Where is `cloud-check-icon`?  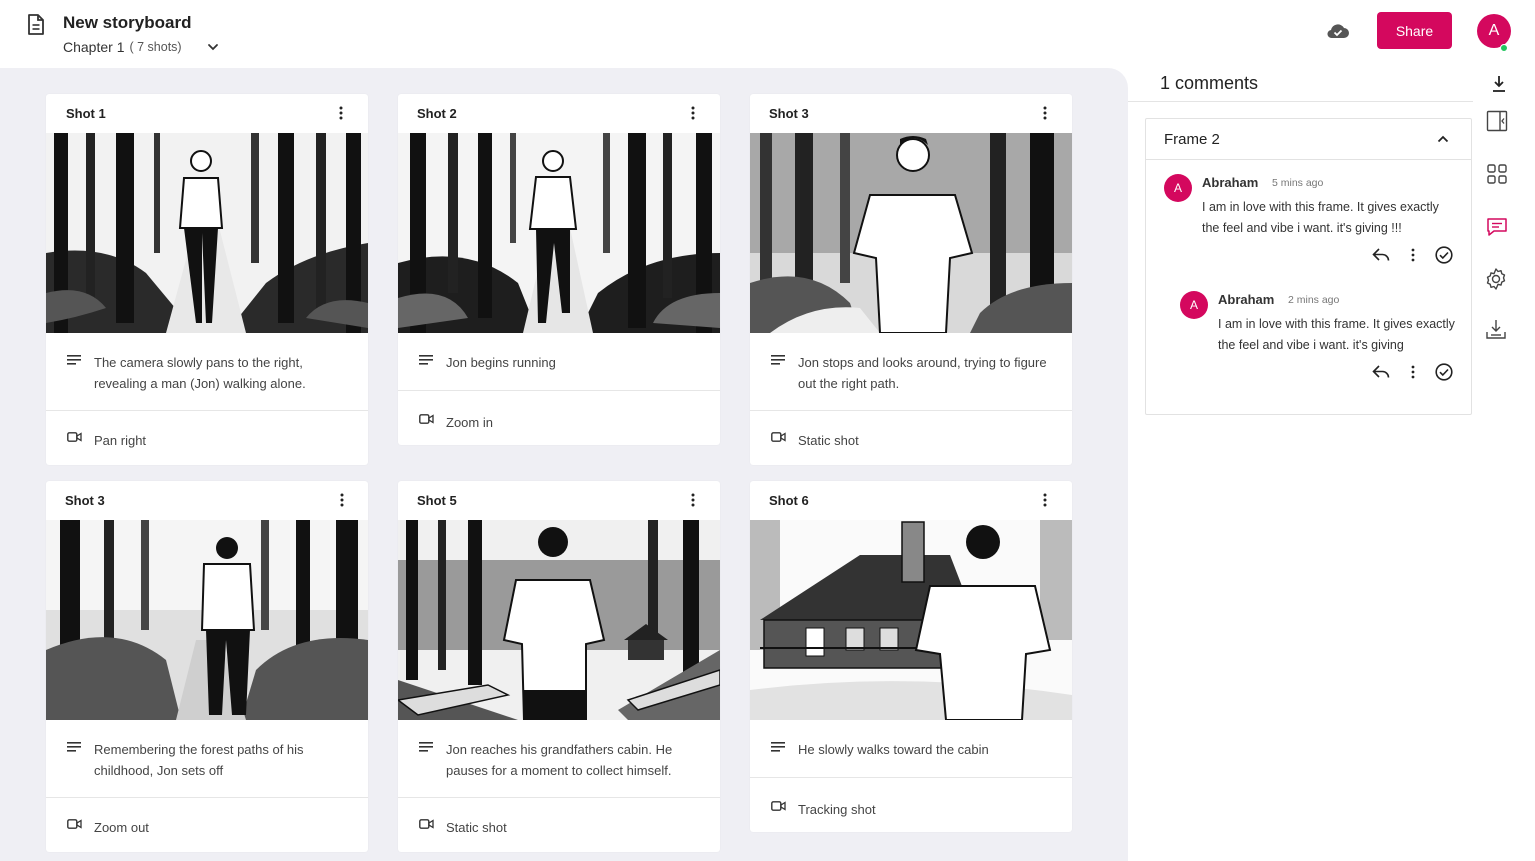 cloud-check-icon is located at coordinates (1338, 31).